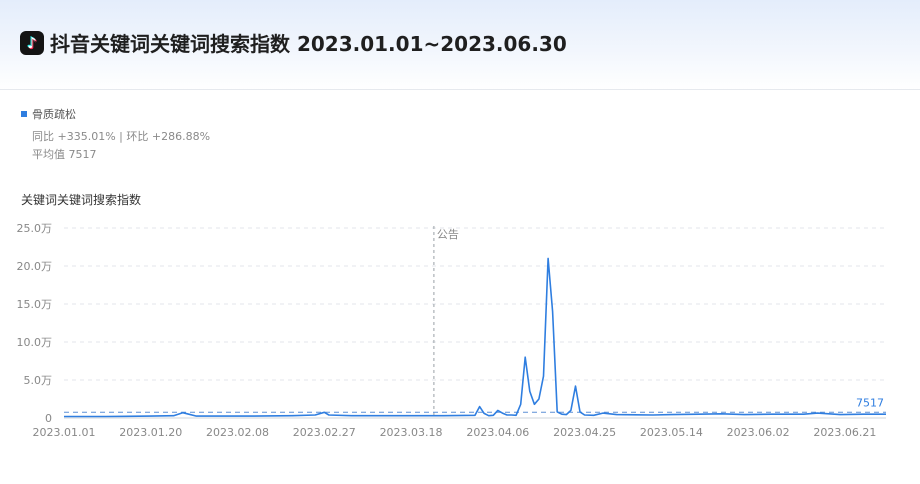 Image resolution: width=920 pixels, height=484 pixels. Describe the element at coordinates (758, 432) in the screenshot. I see `x-tick-label: 2023.06.02` at that location.